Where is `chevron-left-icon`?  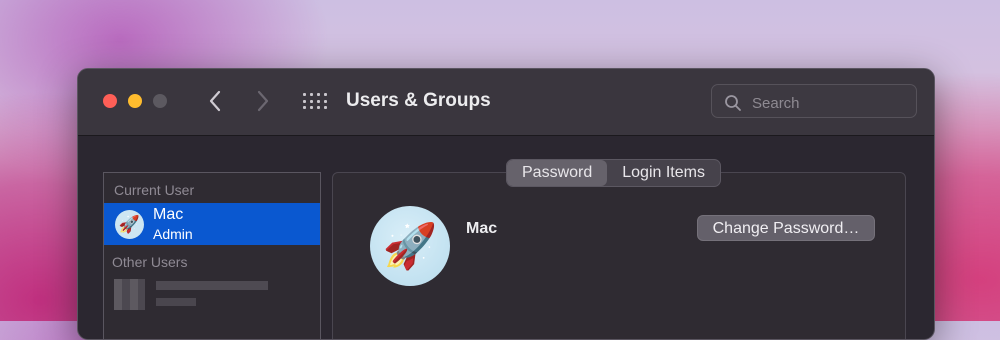
chevron-left-icon is located at coordinates (215, 101).